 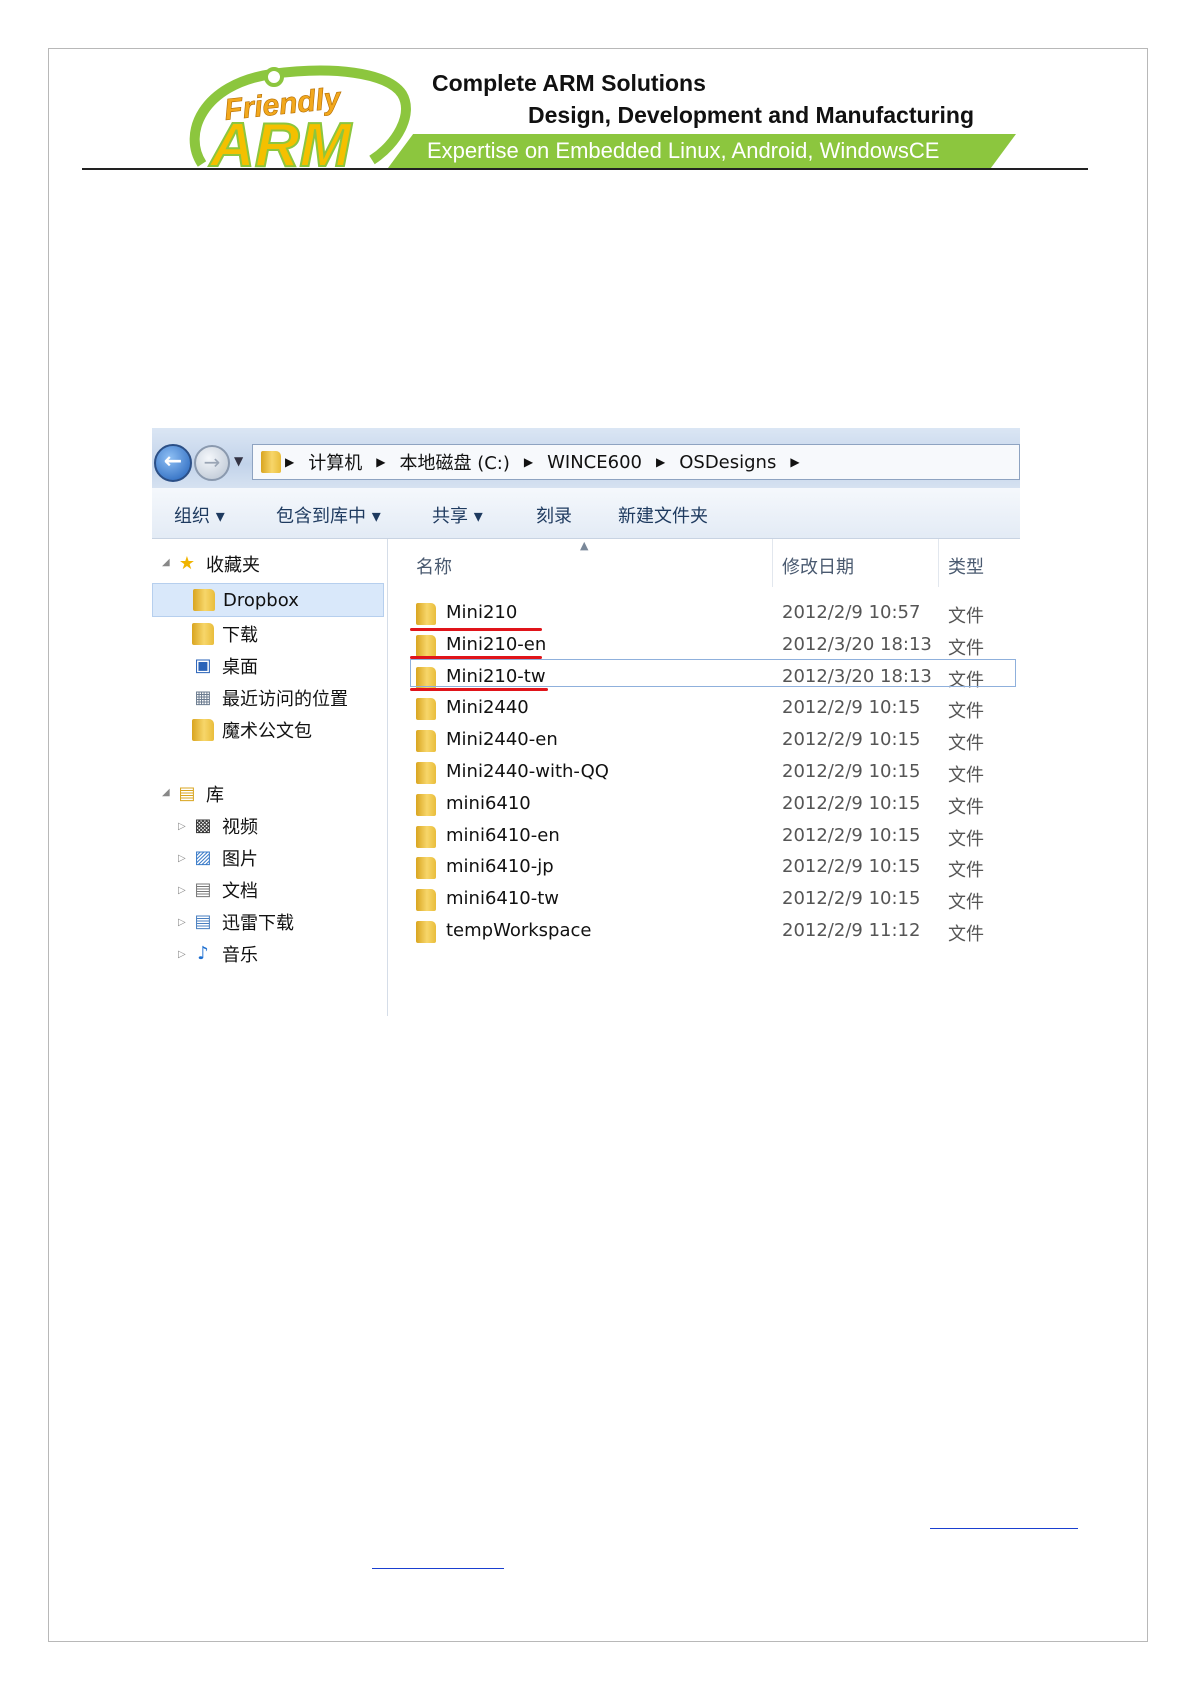 What do you see at coordinates (851, 612) in the screenshot?
I see `file-date: 2012/2/9 10:57` at bounding box center [851, 612].